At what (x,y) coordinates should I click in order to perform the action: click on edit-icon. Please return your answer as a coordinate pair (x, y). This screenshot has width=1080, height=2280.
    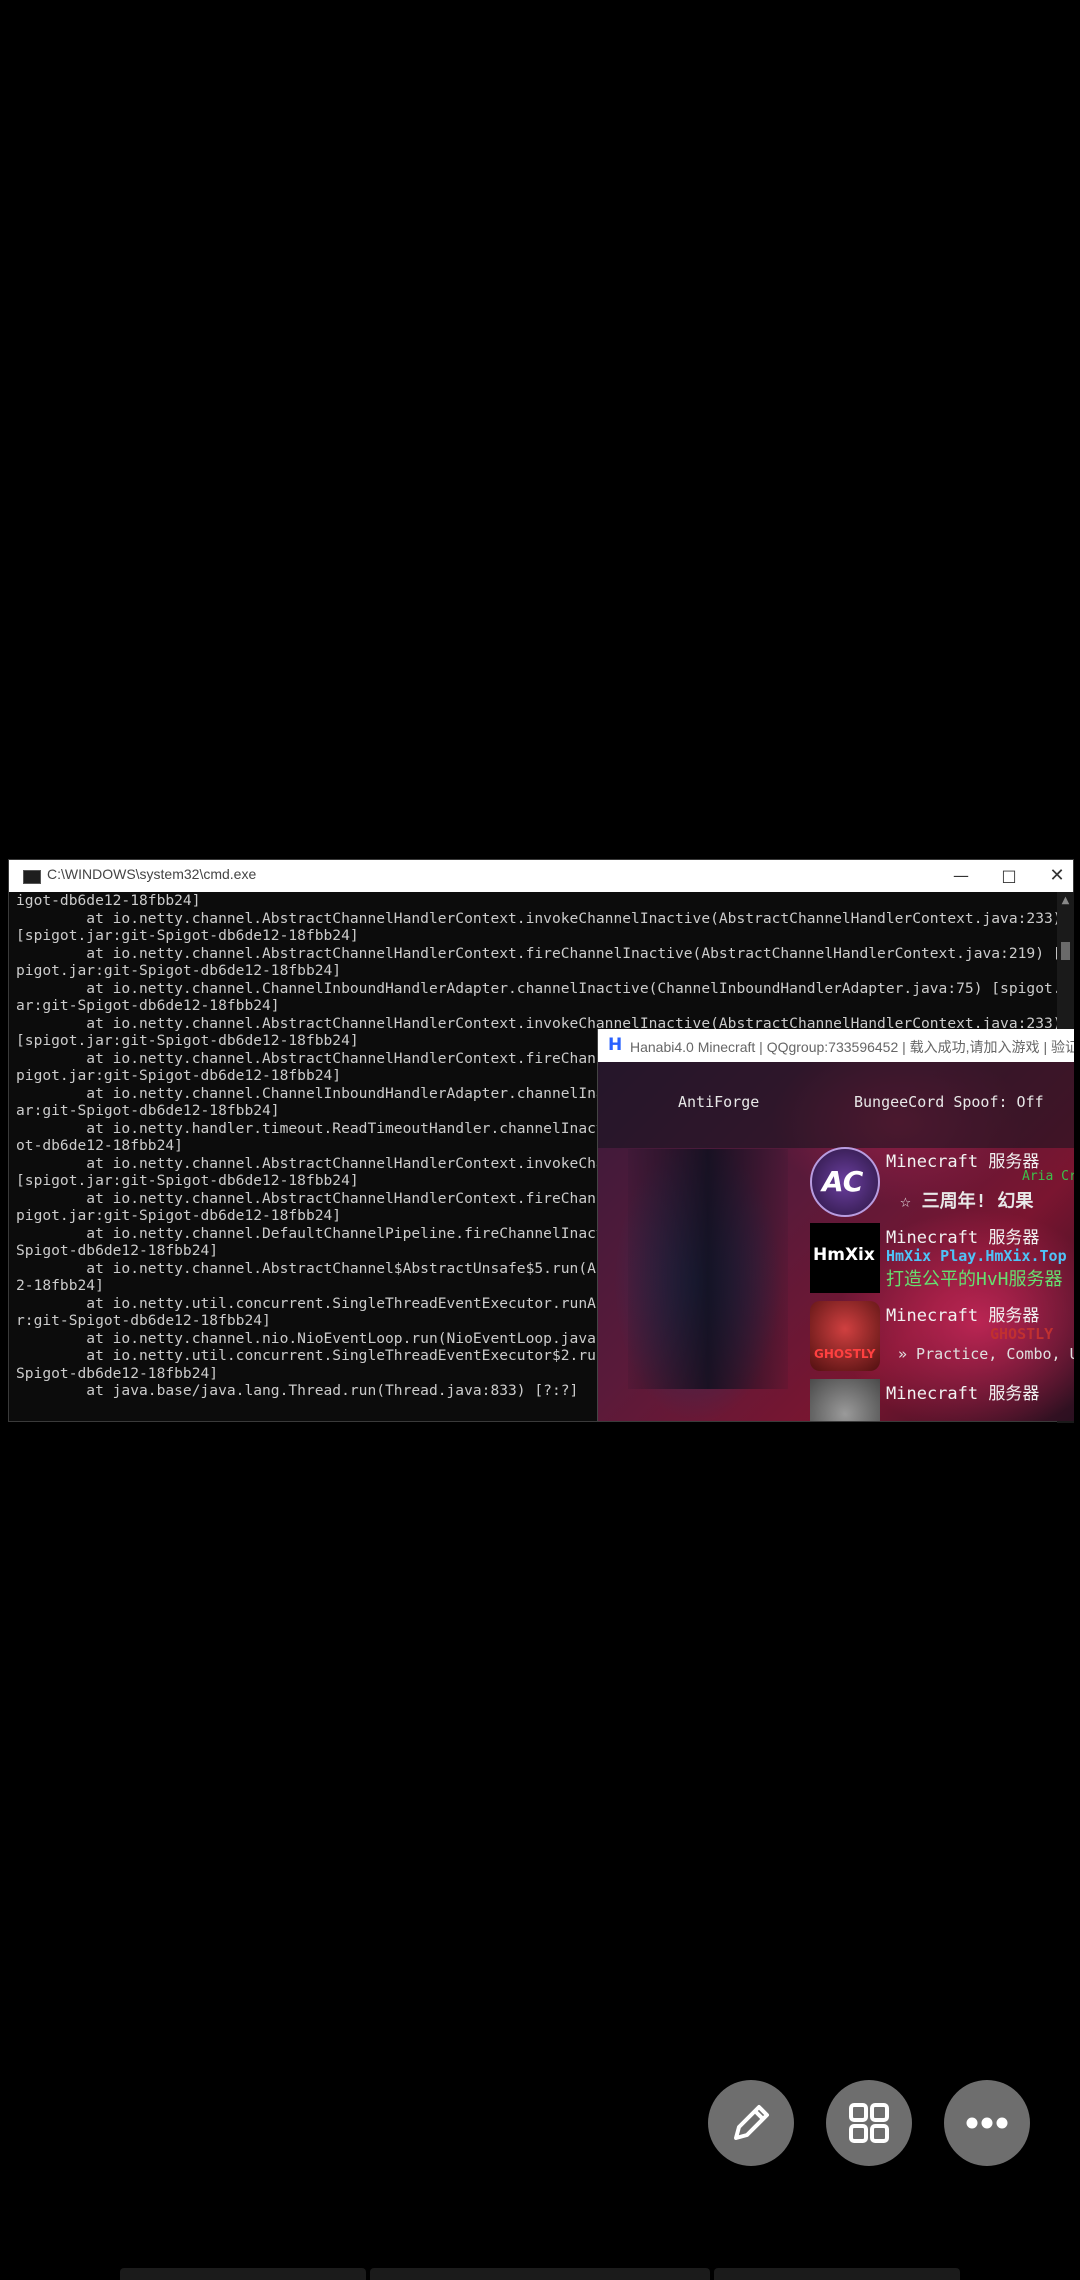
    Looking at the image, I should click on (751, 2122).